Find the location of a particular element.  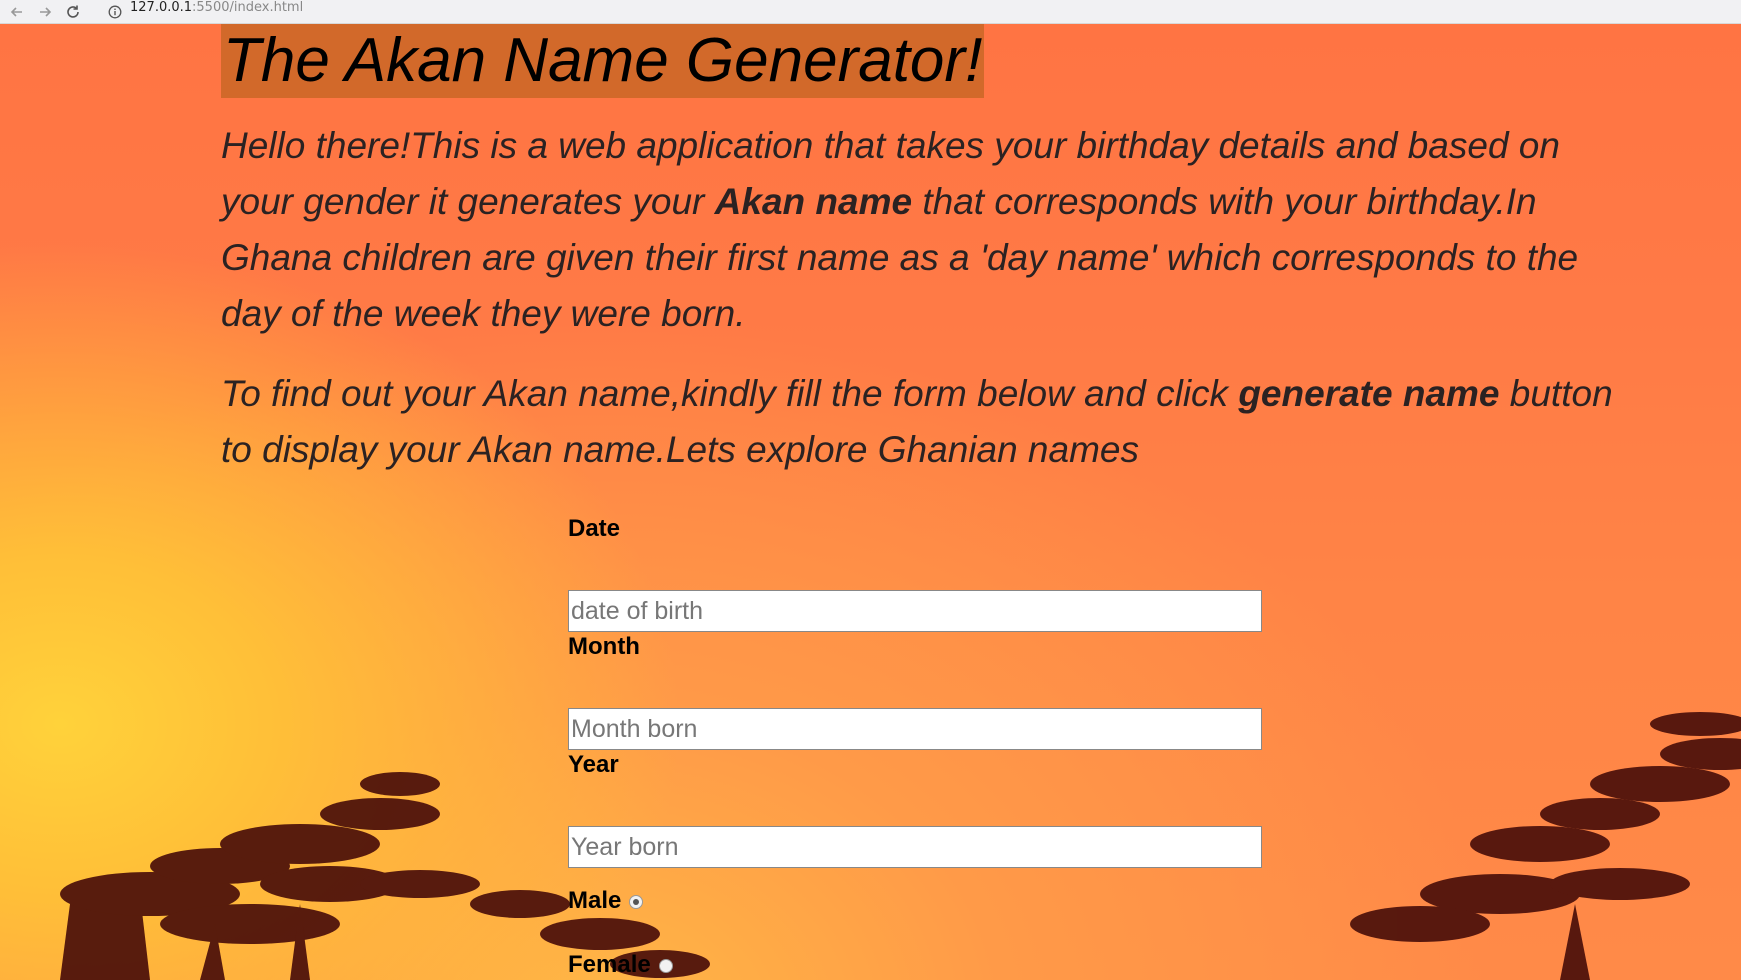

female-radio is located at coordinates (665, 966).